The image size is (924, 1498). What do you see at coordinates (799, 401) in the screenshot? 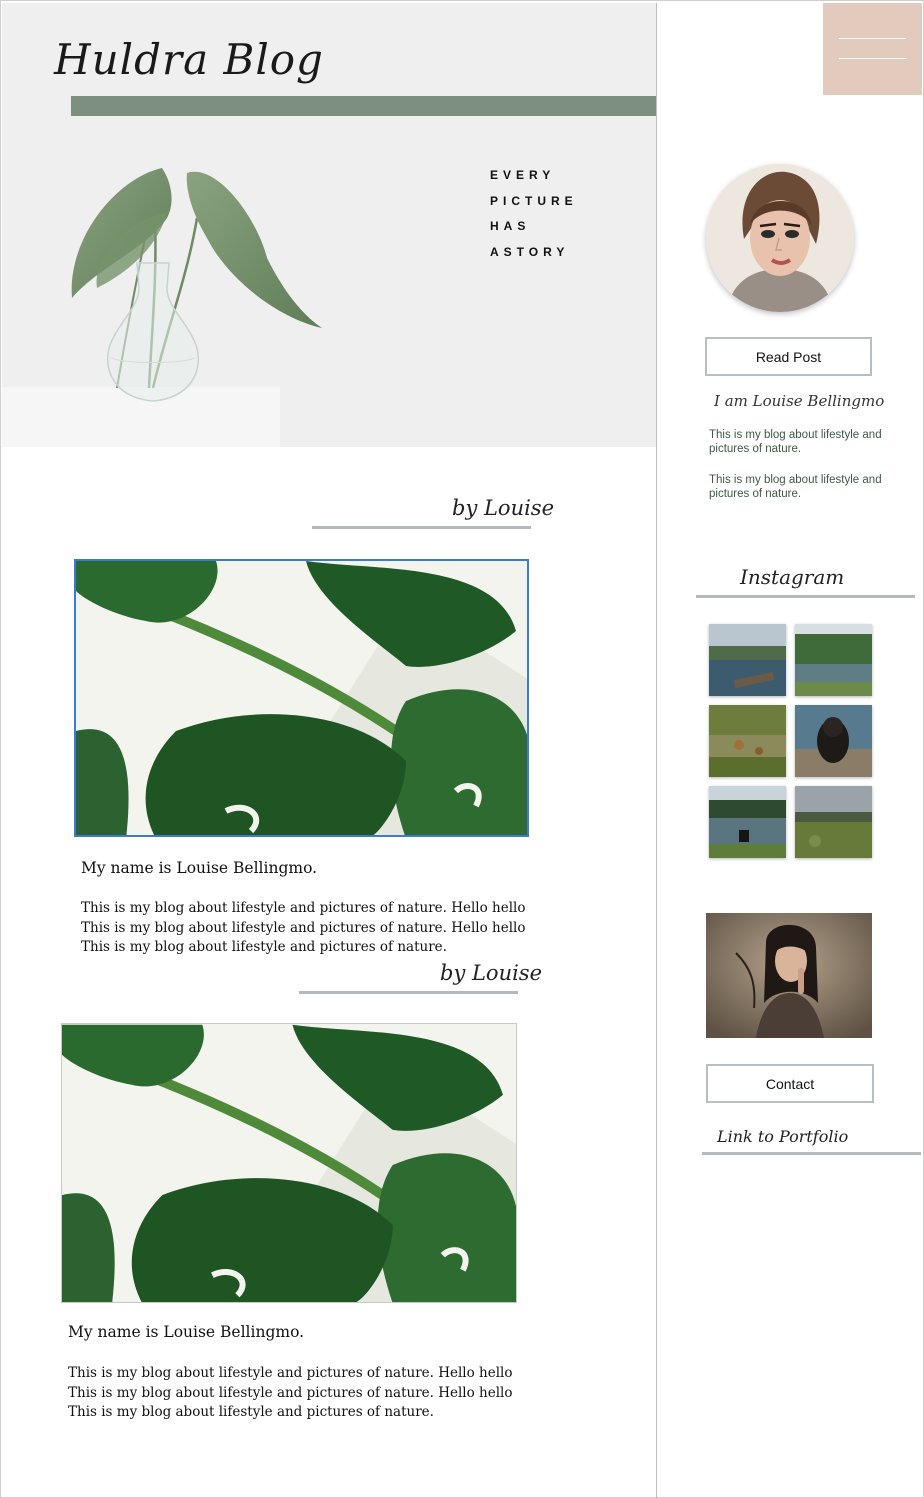
I see `about-title: I am Louise Bellingmo` at bounding box center [799, 401].